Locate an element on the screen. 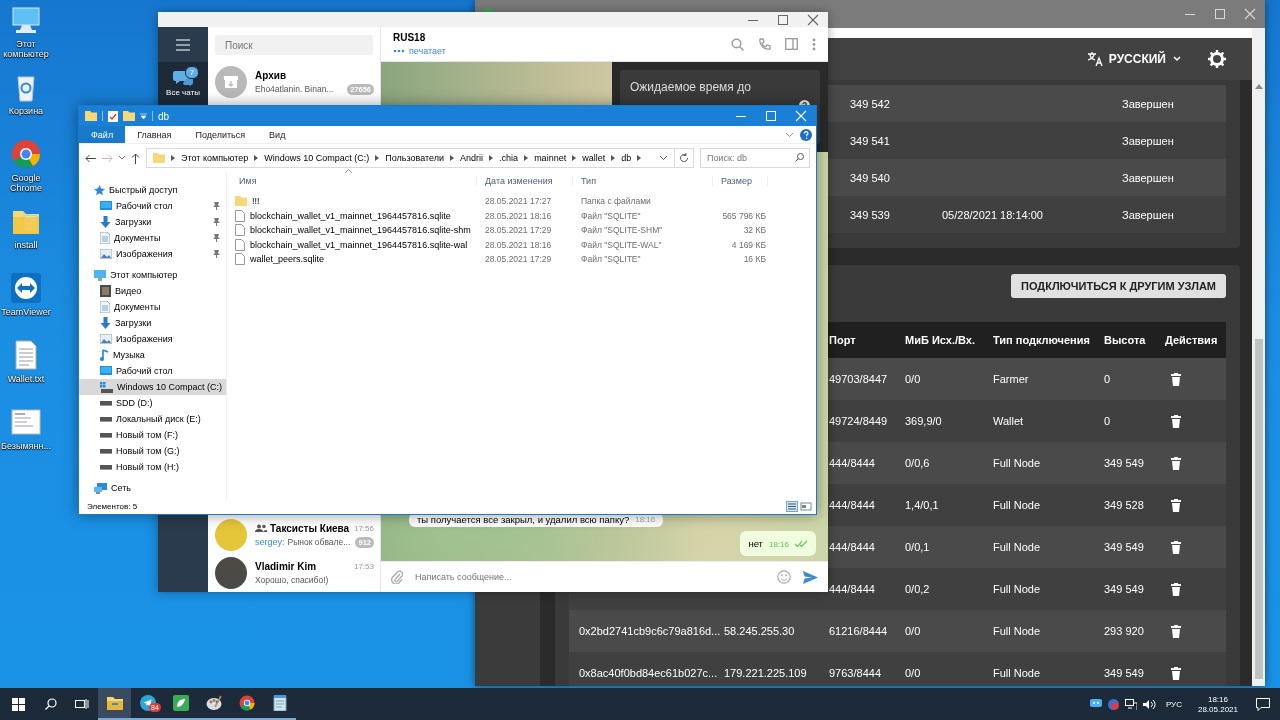 This screenshot has width=1280, height=720. app-icon is located at coordinates (1113, 704).